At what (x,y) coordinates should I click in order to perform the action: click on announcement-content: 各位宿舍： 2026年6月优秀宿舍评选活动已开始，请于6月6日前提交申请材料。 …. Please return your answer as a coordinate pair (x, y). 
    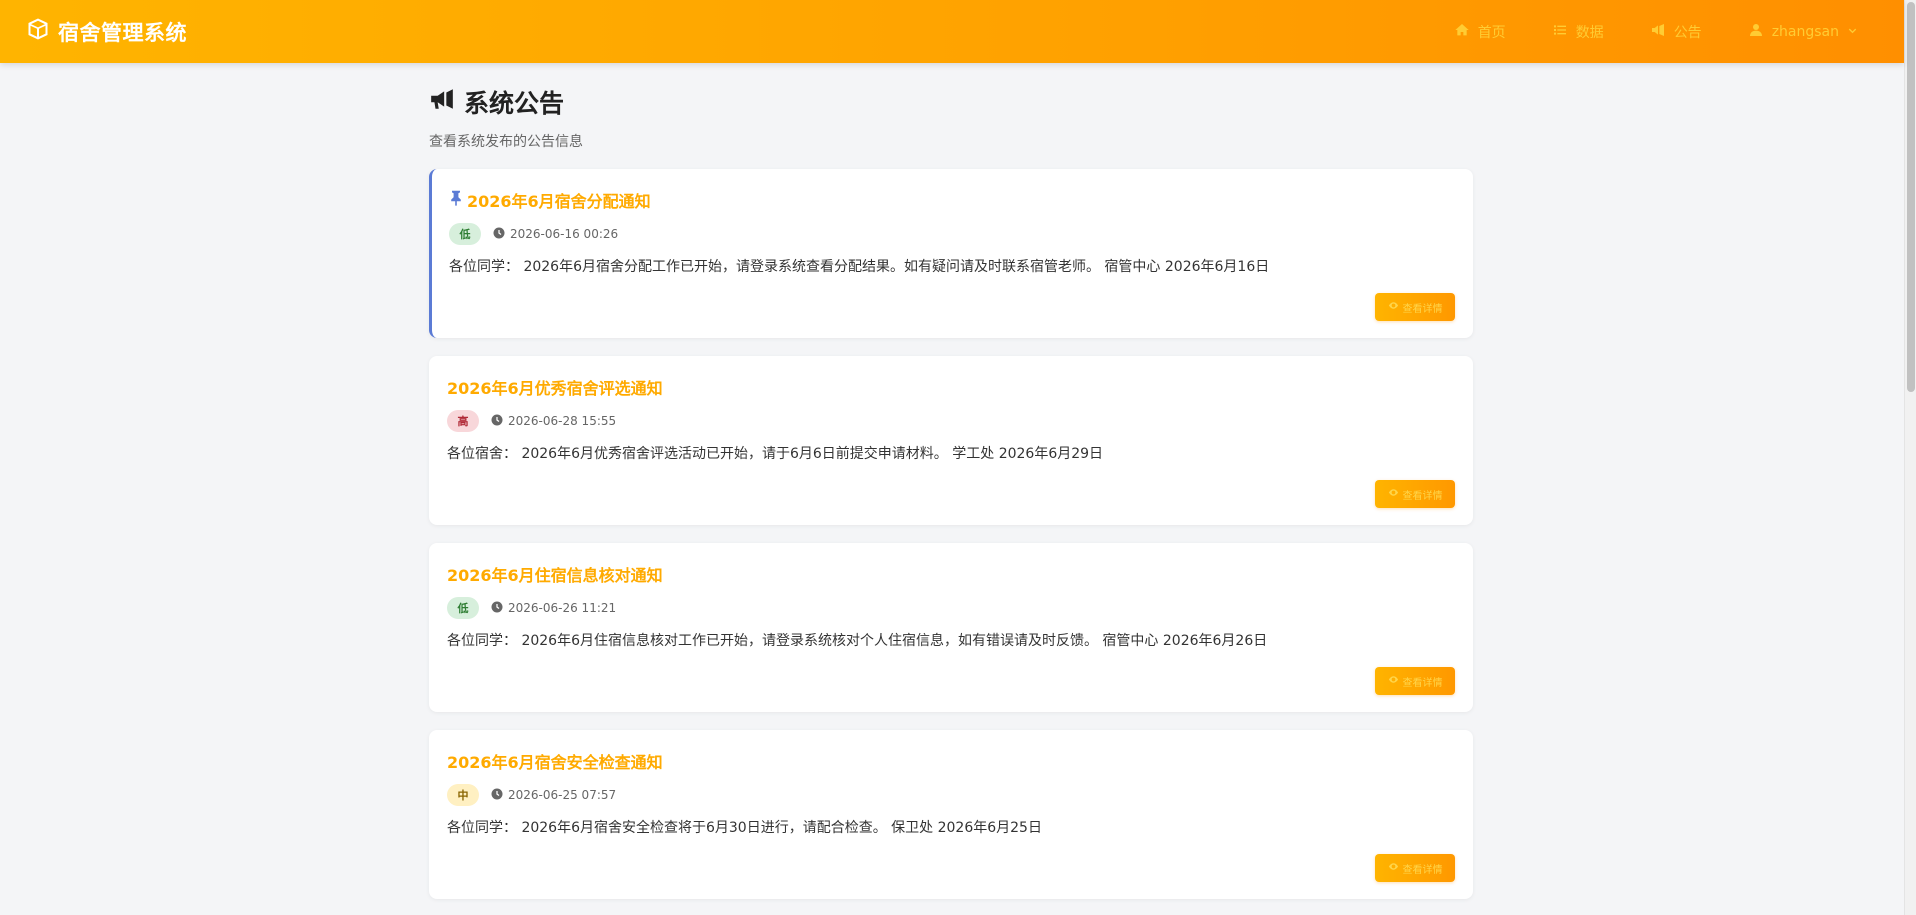
    Looking at the image, I should click on (775, 454).